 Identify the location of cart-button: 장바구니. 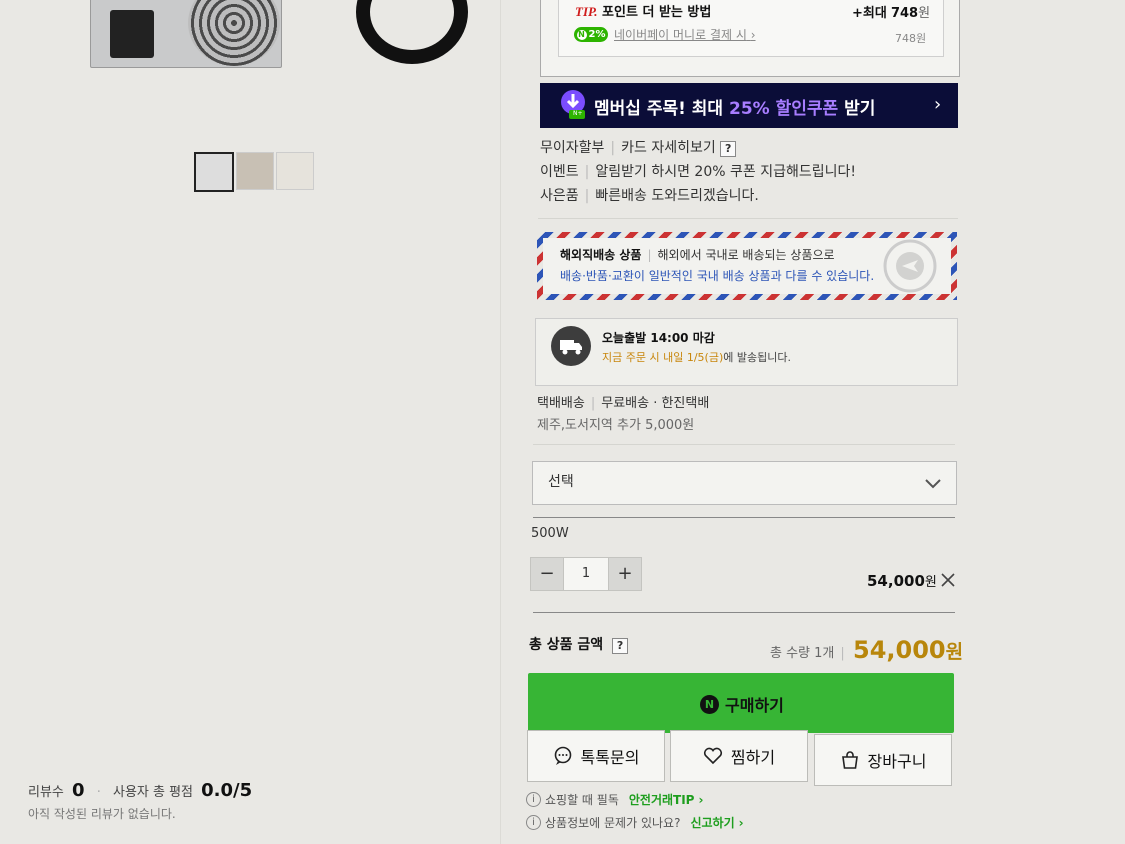
(883, 760).